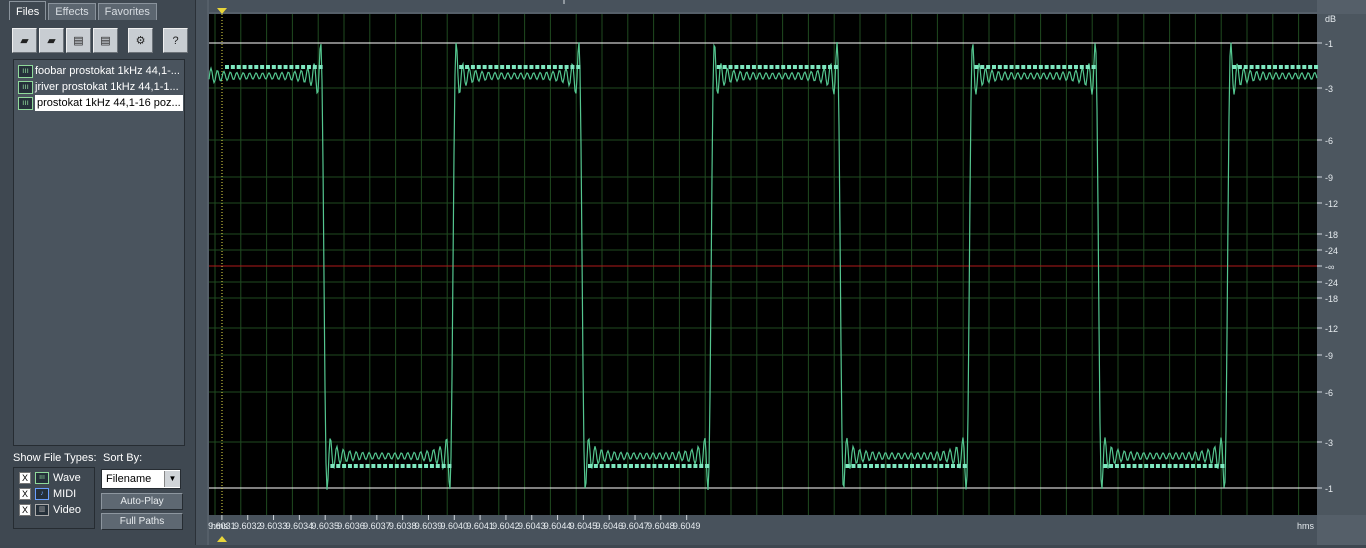 Image resolution: width=1366 pixels, height=548 pixels. Describe the element at coordinates (123, 458) in the screenshot. I see `sort-by-label: Sort By:` at that location.